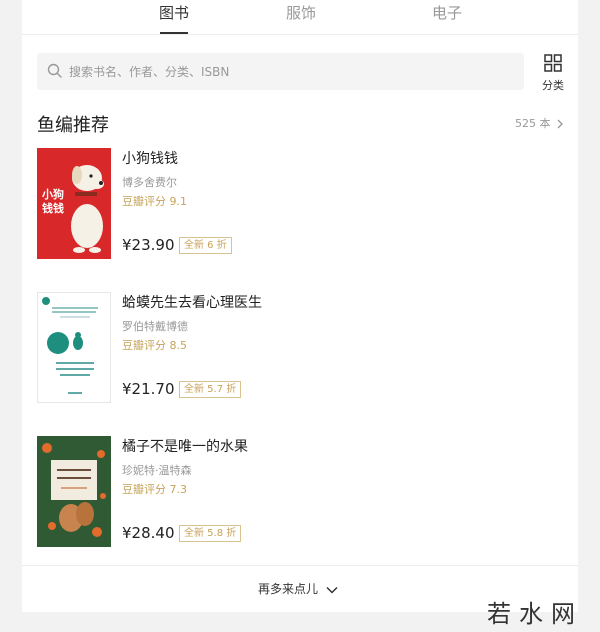  Describe the element at coordinates (149, 182) in the screenshot. I see `book-author: 博多舍费尔` at that location.